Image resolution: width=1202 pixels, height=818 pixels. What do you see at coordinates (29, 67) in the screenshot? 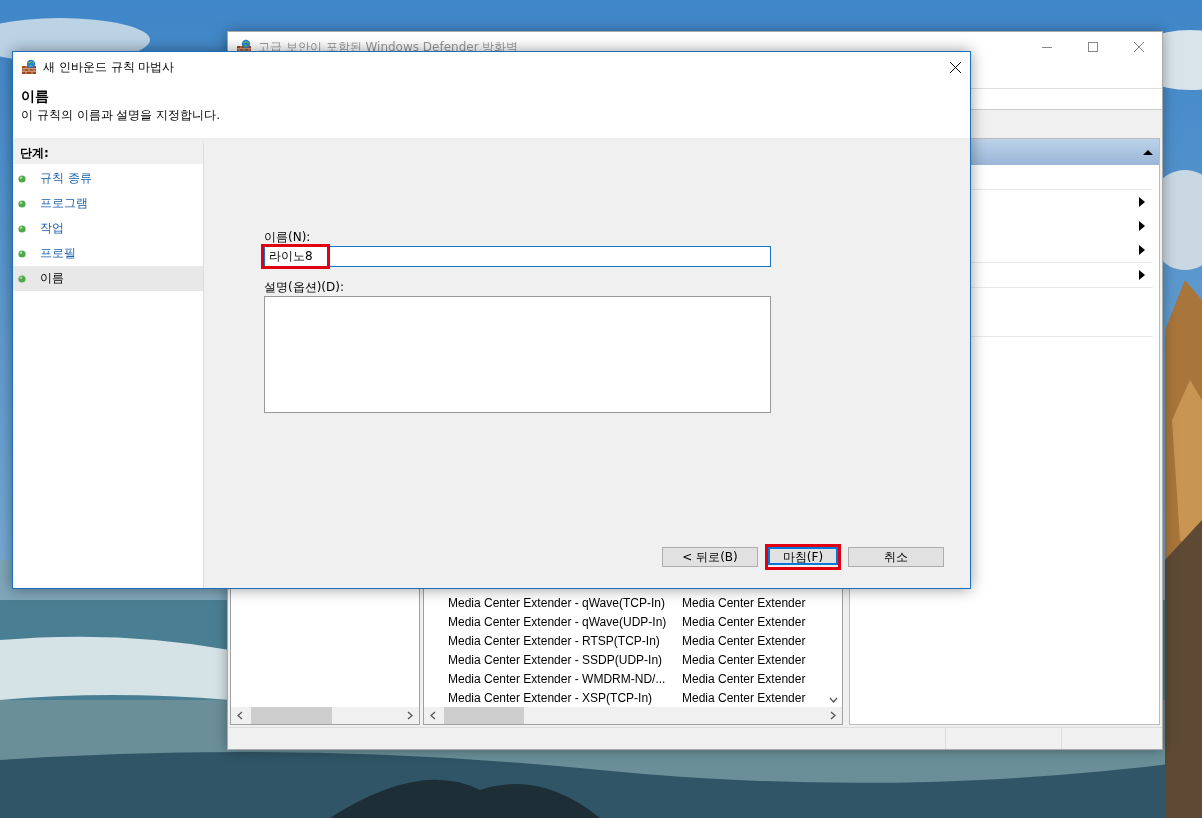
I see `brick-wall-icon` at bounding box center [29, 67].